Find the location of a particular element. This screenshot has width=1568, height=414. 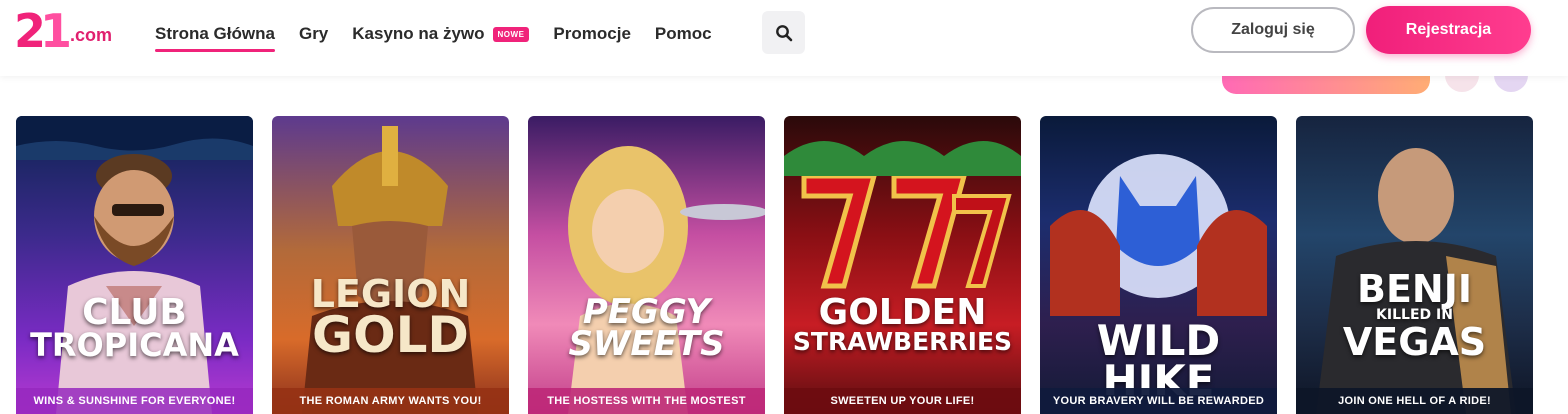

game-card-wild-hike: WILD HIKE YOUR BRAVERY WILL BE REWARDED is located at coordinates (1158, 265).